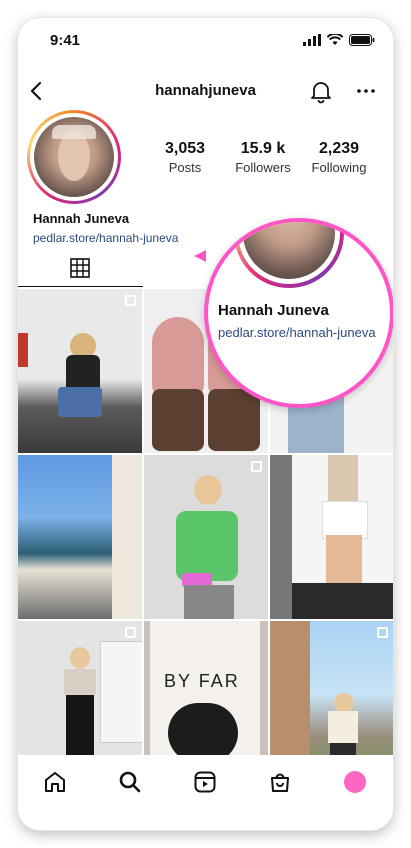 This screenshot has width=411, height=848. I want to click on home-icon, so click(55, 782).